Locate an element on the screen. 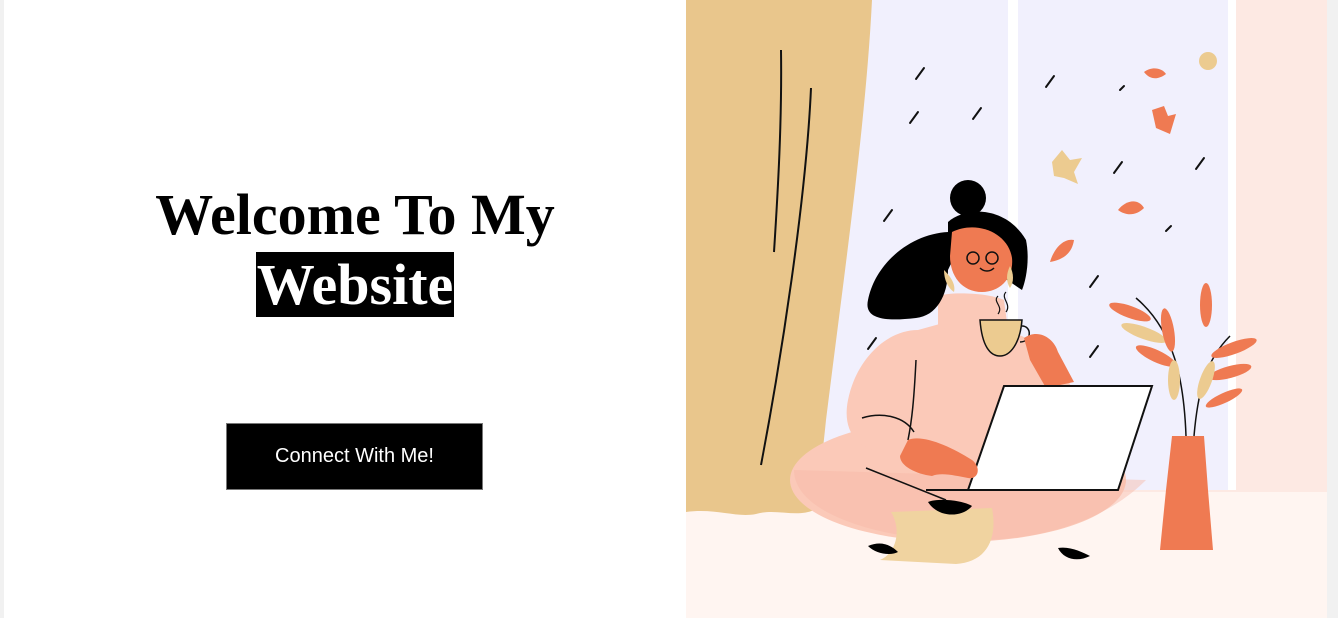  hero-title-line1: Welcome To My is located at coordinates (355, 214).